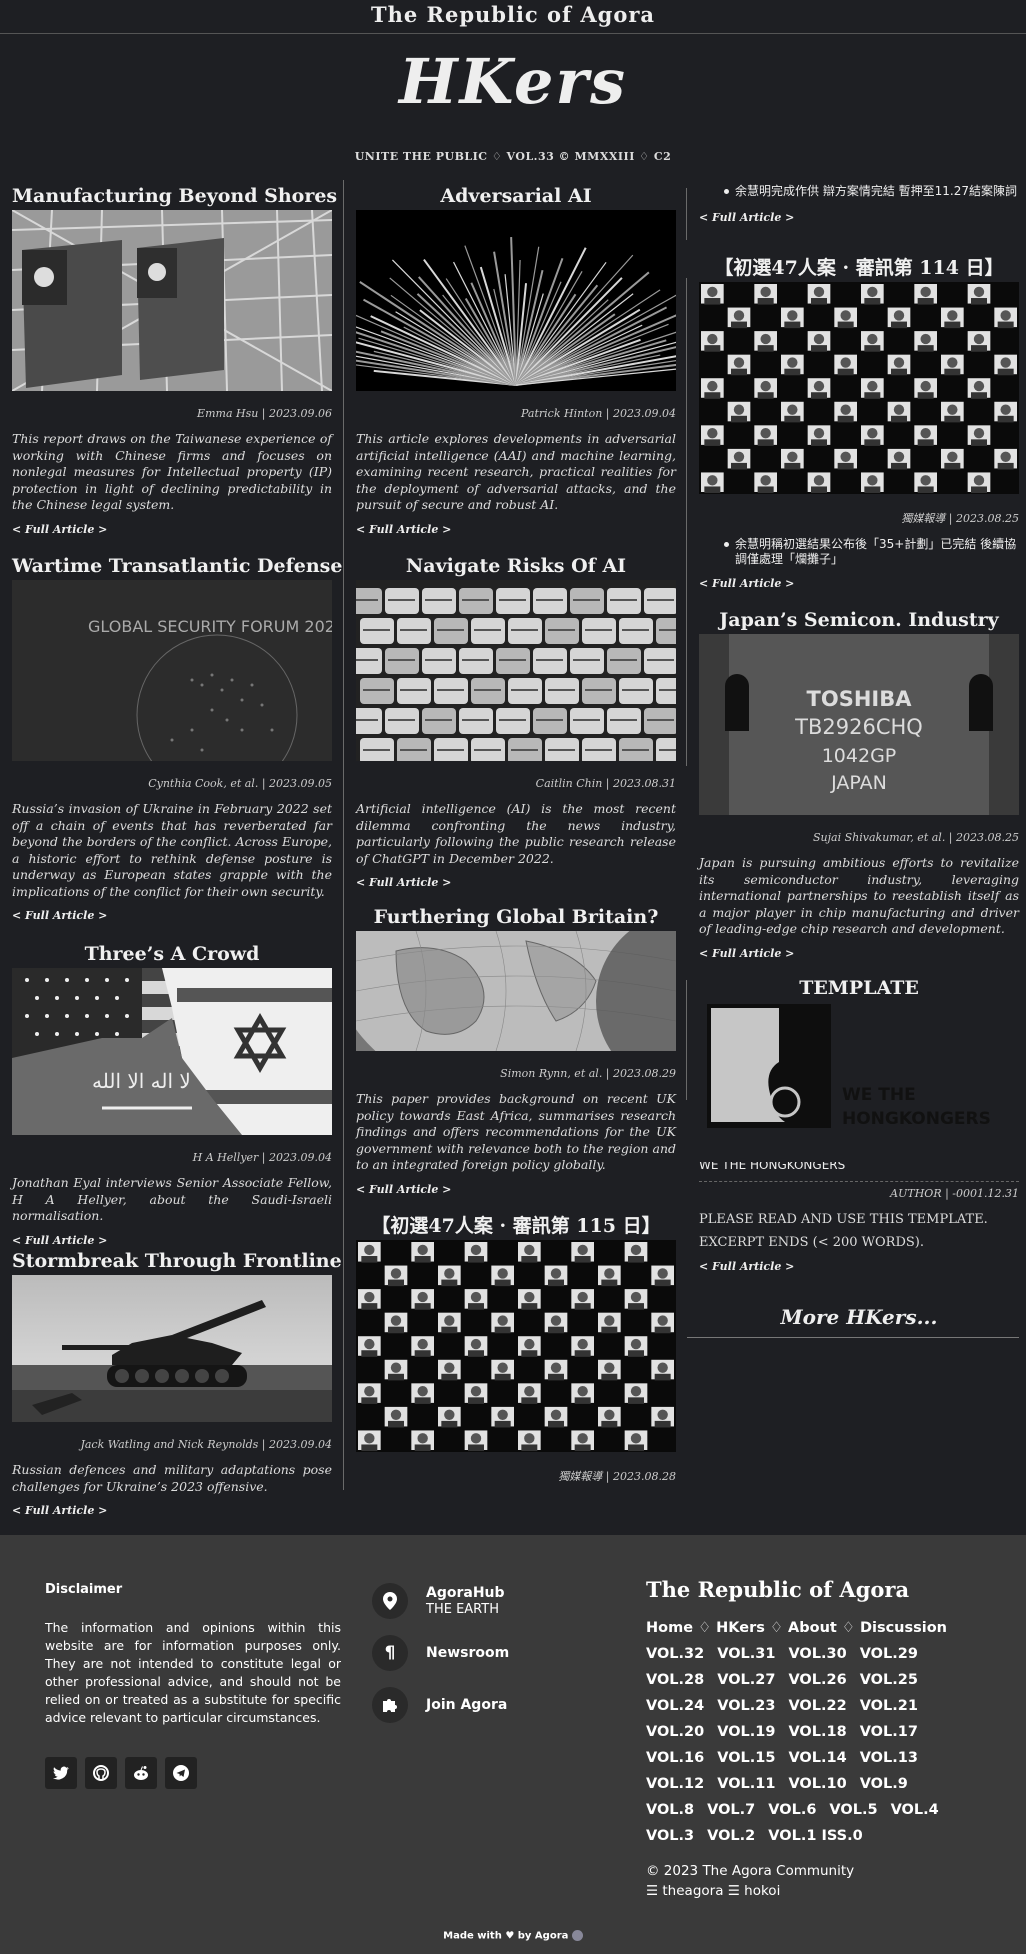  Describe the element at coordinates (675, 1654) in the screenshot. I see `volume-link: VOL.32` at that location.